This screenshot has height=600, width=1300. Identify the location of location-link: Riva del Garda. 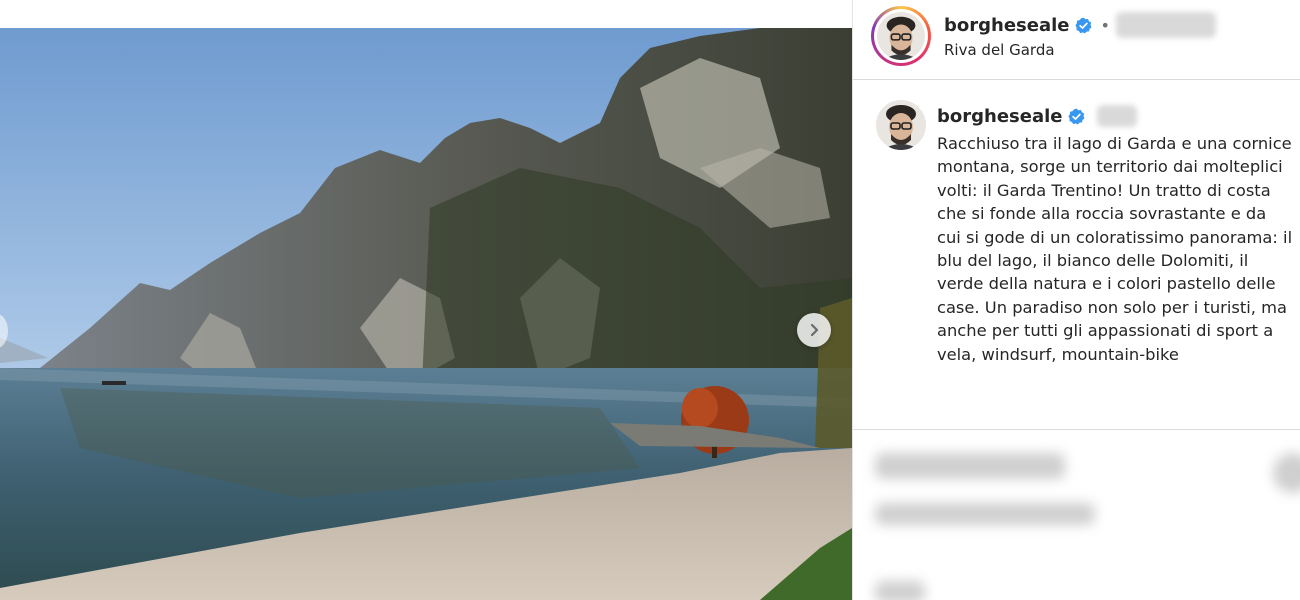
(999, 50).